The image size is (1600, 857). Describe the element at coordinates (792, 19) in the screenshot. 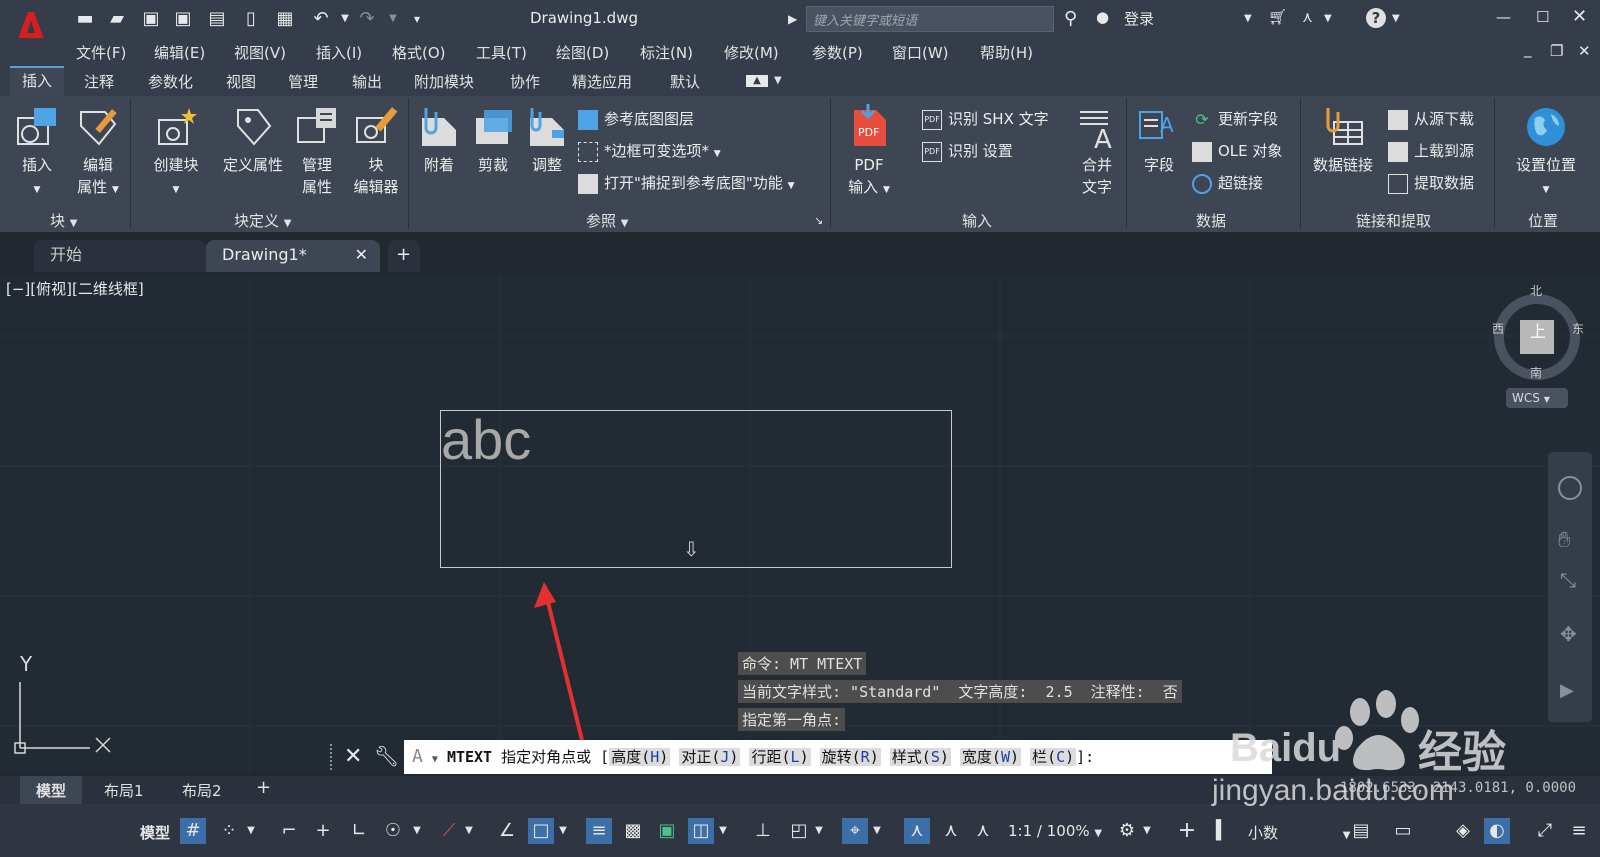

I see `search-expand-icon: ▶` at that location.